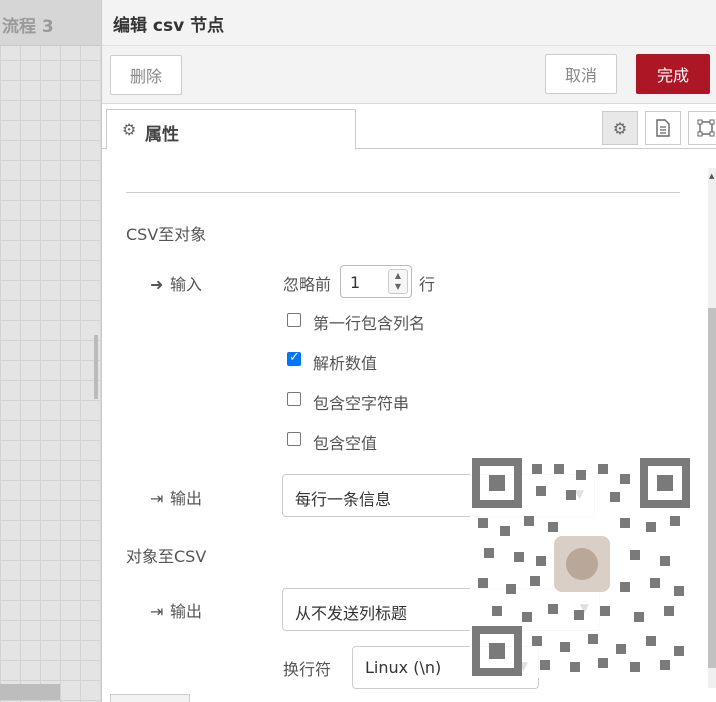 This screenshot has height=702, width=716. I want to click on flow-tab-label: 流程 3, so click(28, 27).